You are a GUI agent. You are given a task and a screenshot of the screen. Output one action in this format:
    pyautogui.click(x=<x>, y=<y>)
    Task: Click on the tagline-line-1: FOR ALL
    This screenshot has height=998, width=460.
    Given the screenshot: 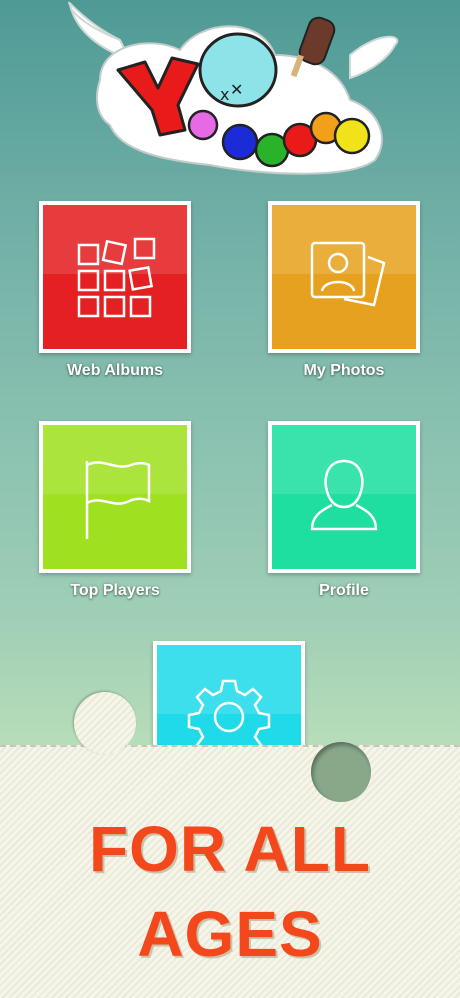 What is the action you would take?
    pyautogui.click(x=230, y=849)
    